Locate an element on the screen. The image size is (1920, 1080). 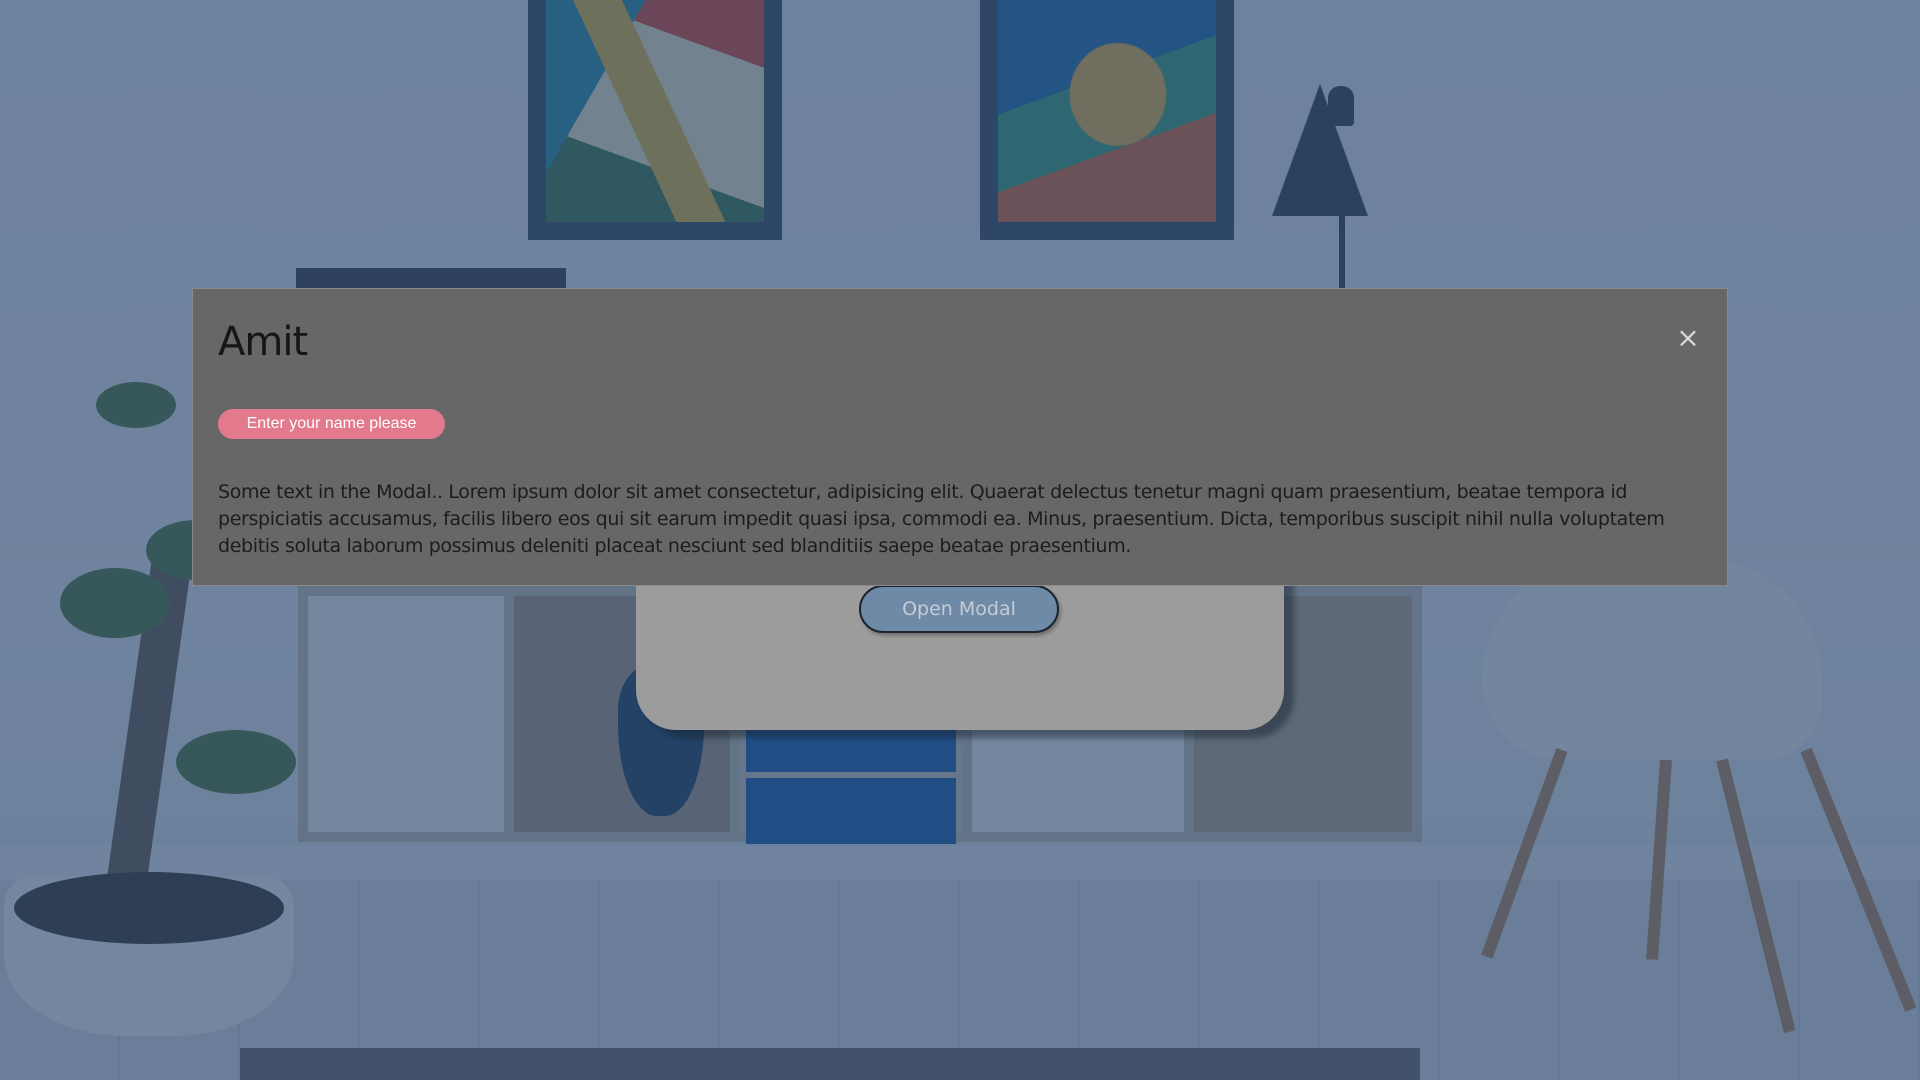
enter-name-button: Enter your name please is located at coordinates (331, 424).